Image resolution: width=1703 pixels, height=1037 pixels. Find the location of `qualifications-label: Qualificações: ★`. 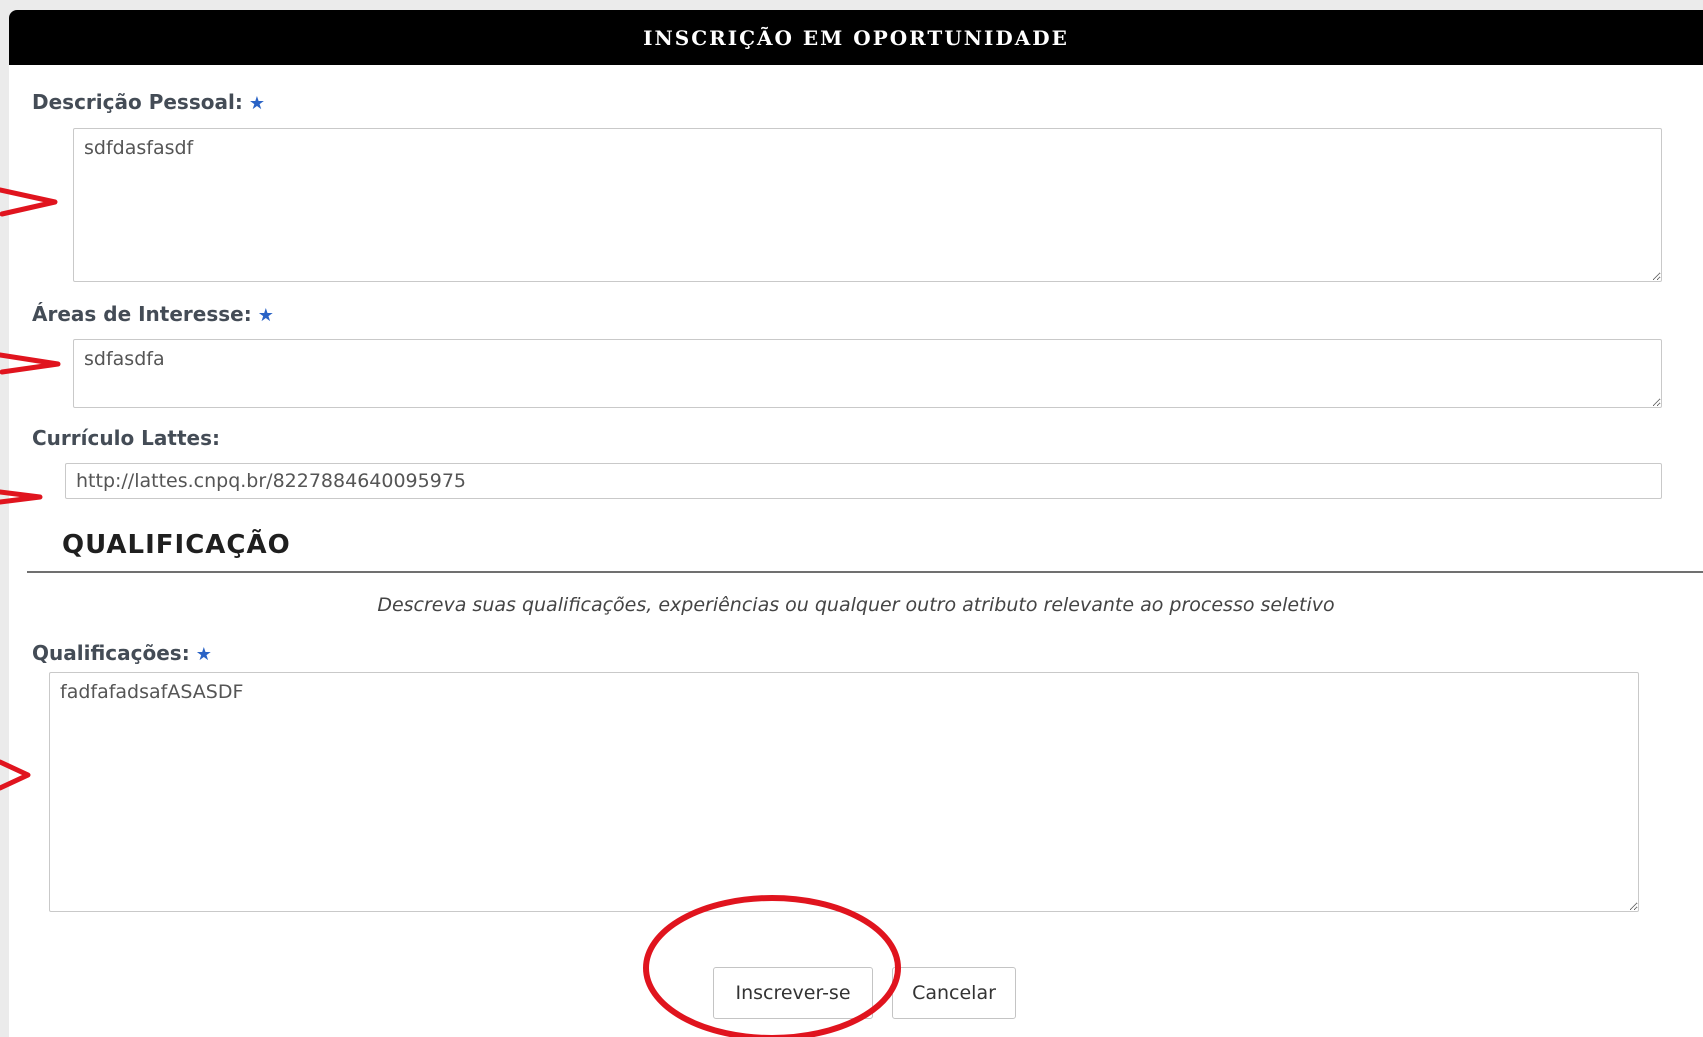

qualifications-label: Qualificações: ★ is located at coordinates (122, 653).